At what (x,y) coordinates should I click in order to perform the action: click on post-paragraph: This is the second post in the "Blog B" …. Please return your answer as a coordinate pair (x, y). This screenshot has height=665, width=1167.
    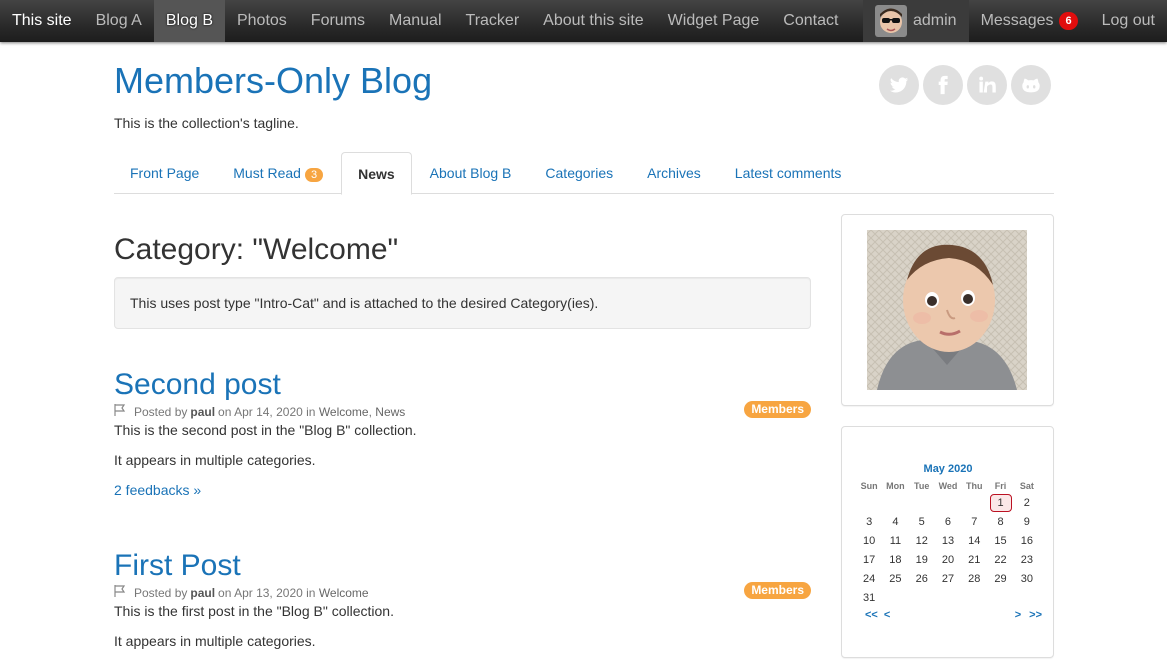
    Looking at the image, I should click on (265, 430).